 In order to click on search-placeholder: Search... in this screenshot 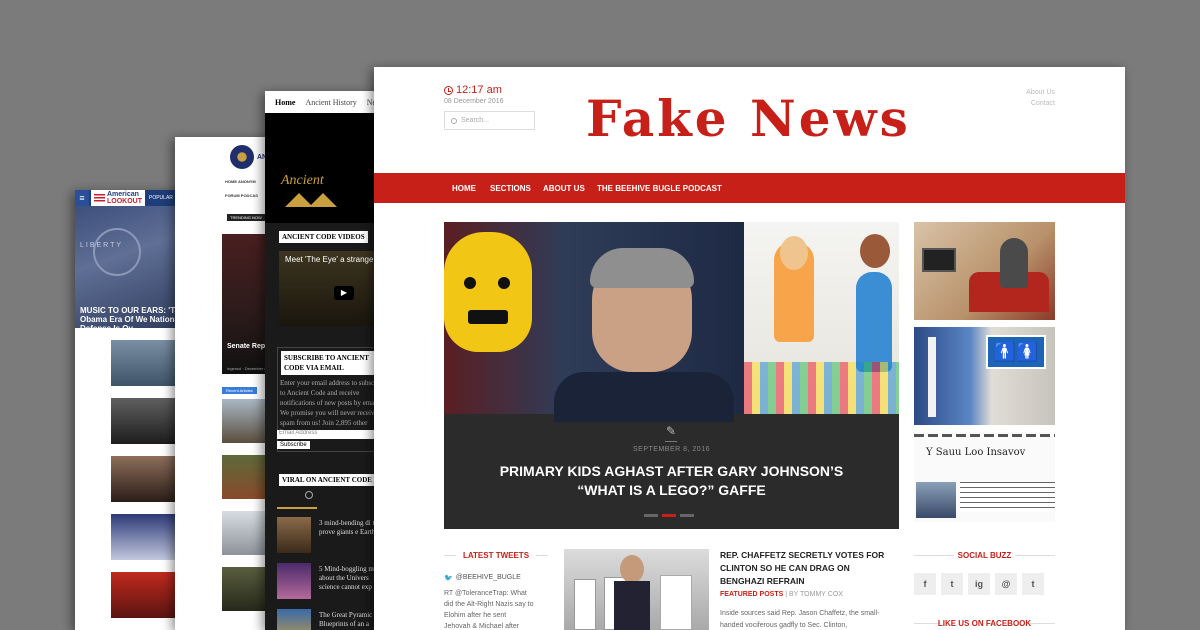, I will do `click(475, 120)`.